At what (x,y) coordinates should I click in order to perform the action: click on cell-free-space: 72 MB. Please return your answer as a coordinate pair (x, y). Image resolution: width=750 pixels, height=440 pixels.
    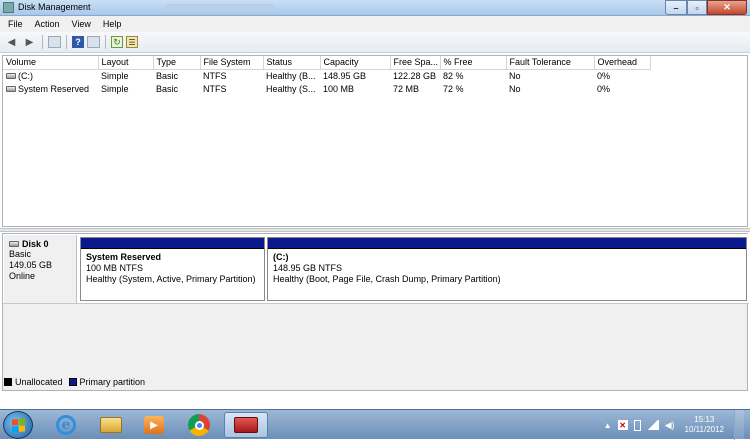
    Looking at the image, I should click on (406, 88).